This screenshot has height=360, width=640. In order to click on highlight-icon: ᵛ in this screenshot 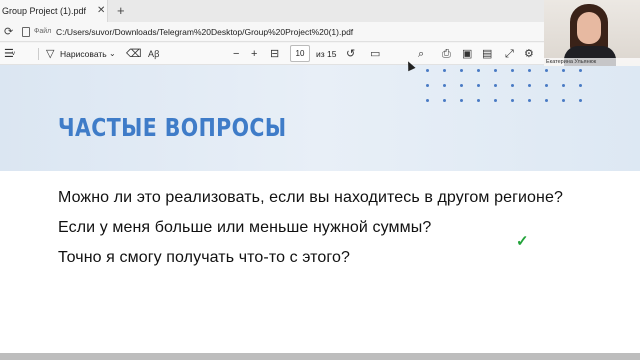, I will do `click(13, 54)`.